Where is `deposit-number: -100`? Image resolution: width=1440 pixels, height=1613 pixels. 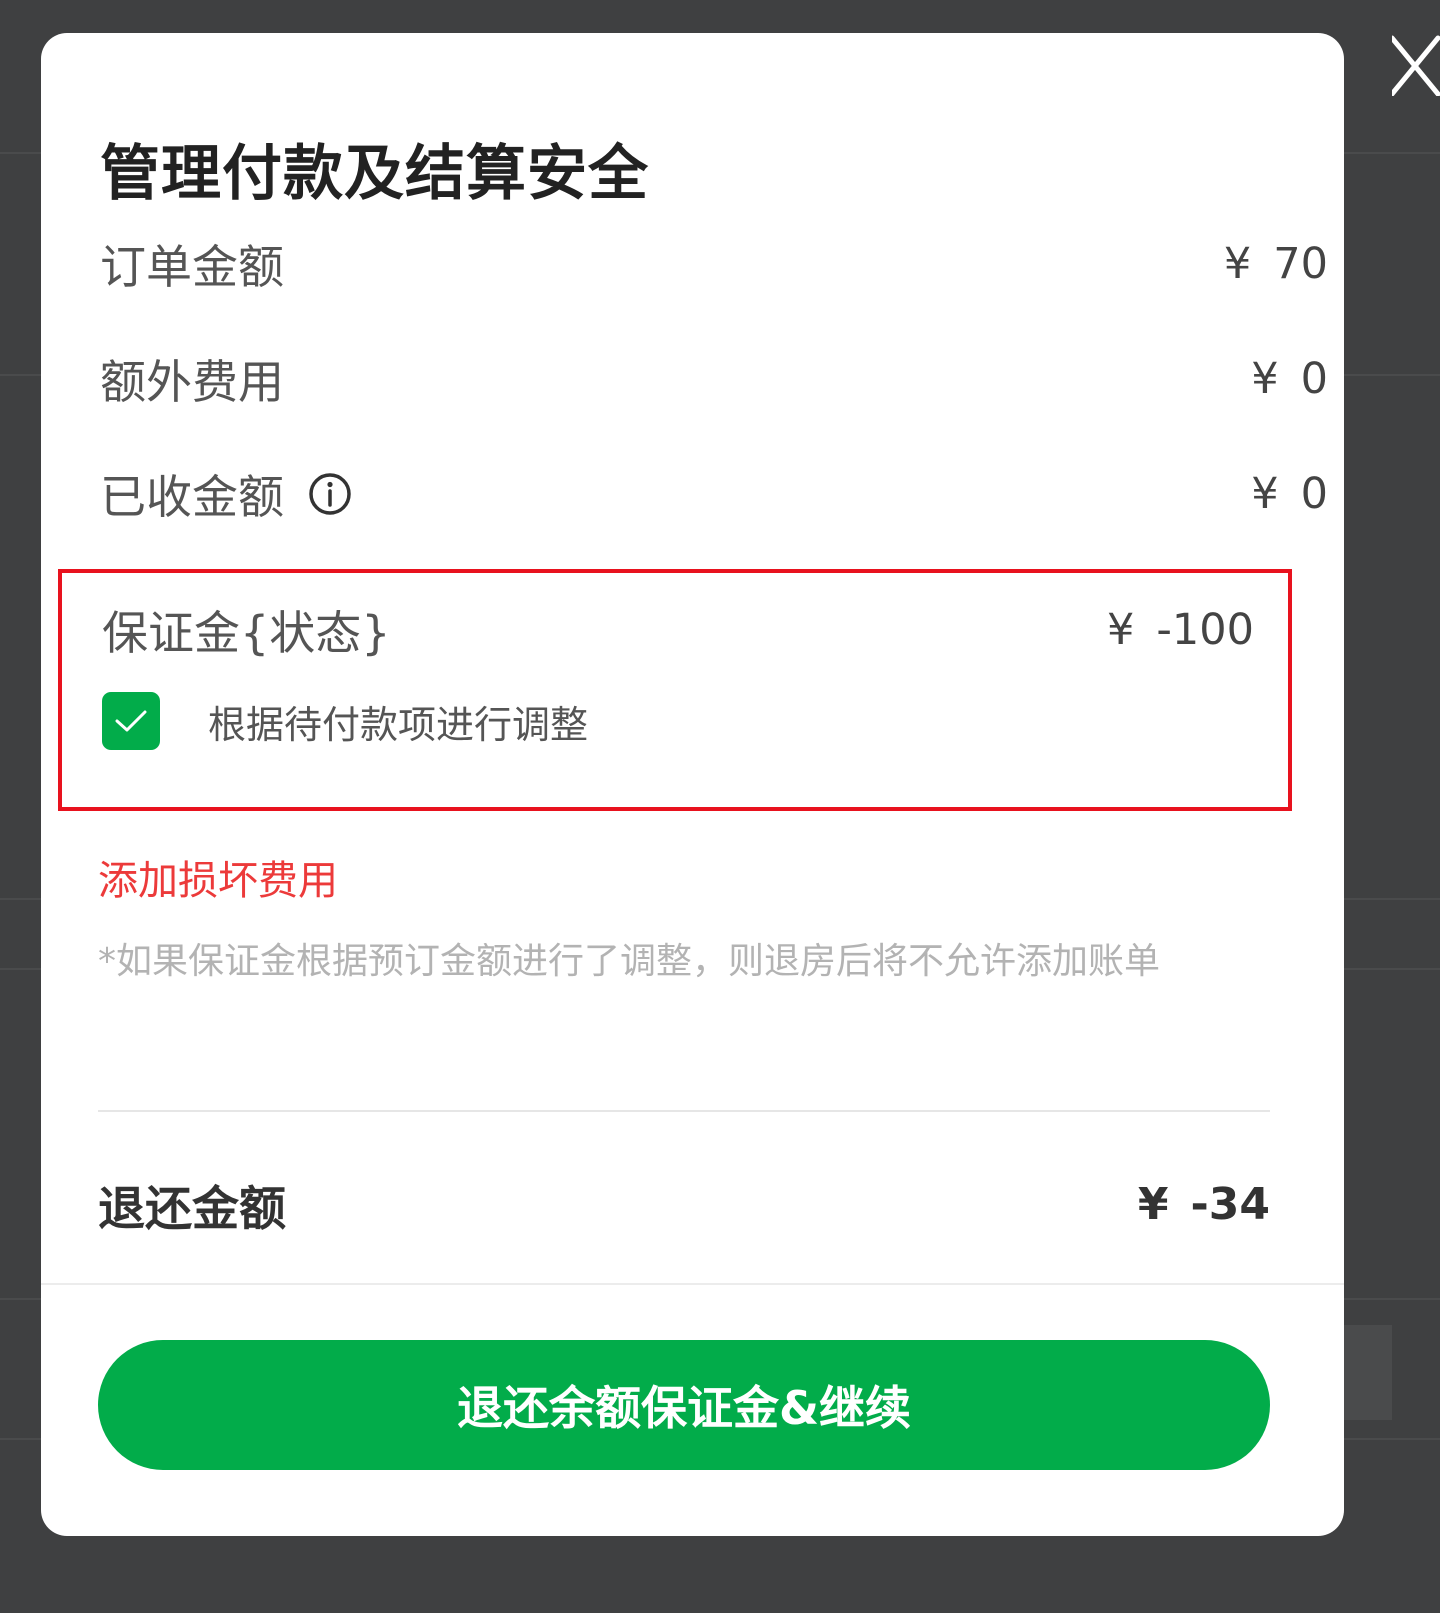 deposit-number: -100 is located at coordinates (1205, 630).